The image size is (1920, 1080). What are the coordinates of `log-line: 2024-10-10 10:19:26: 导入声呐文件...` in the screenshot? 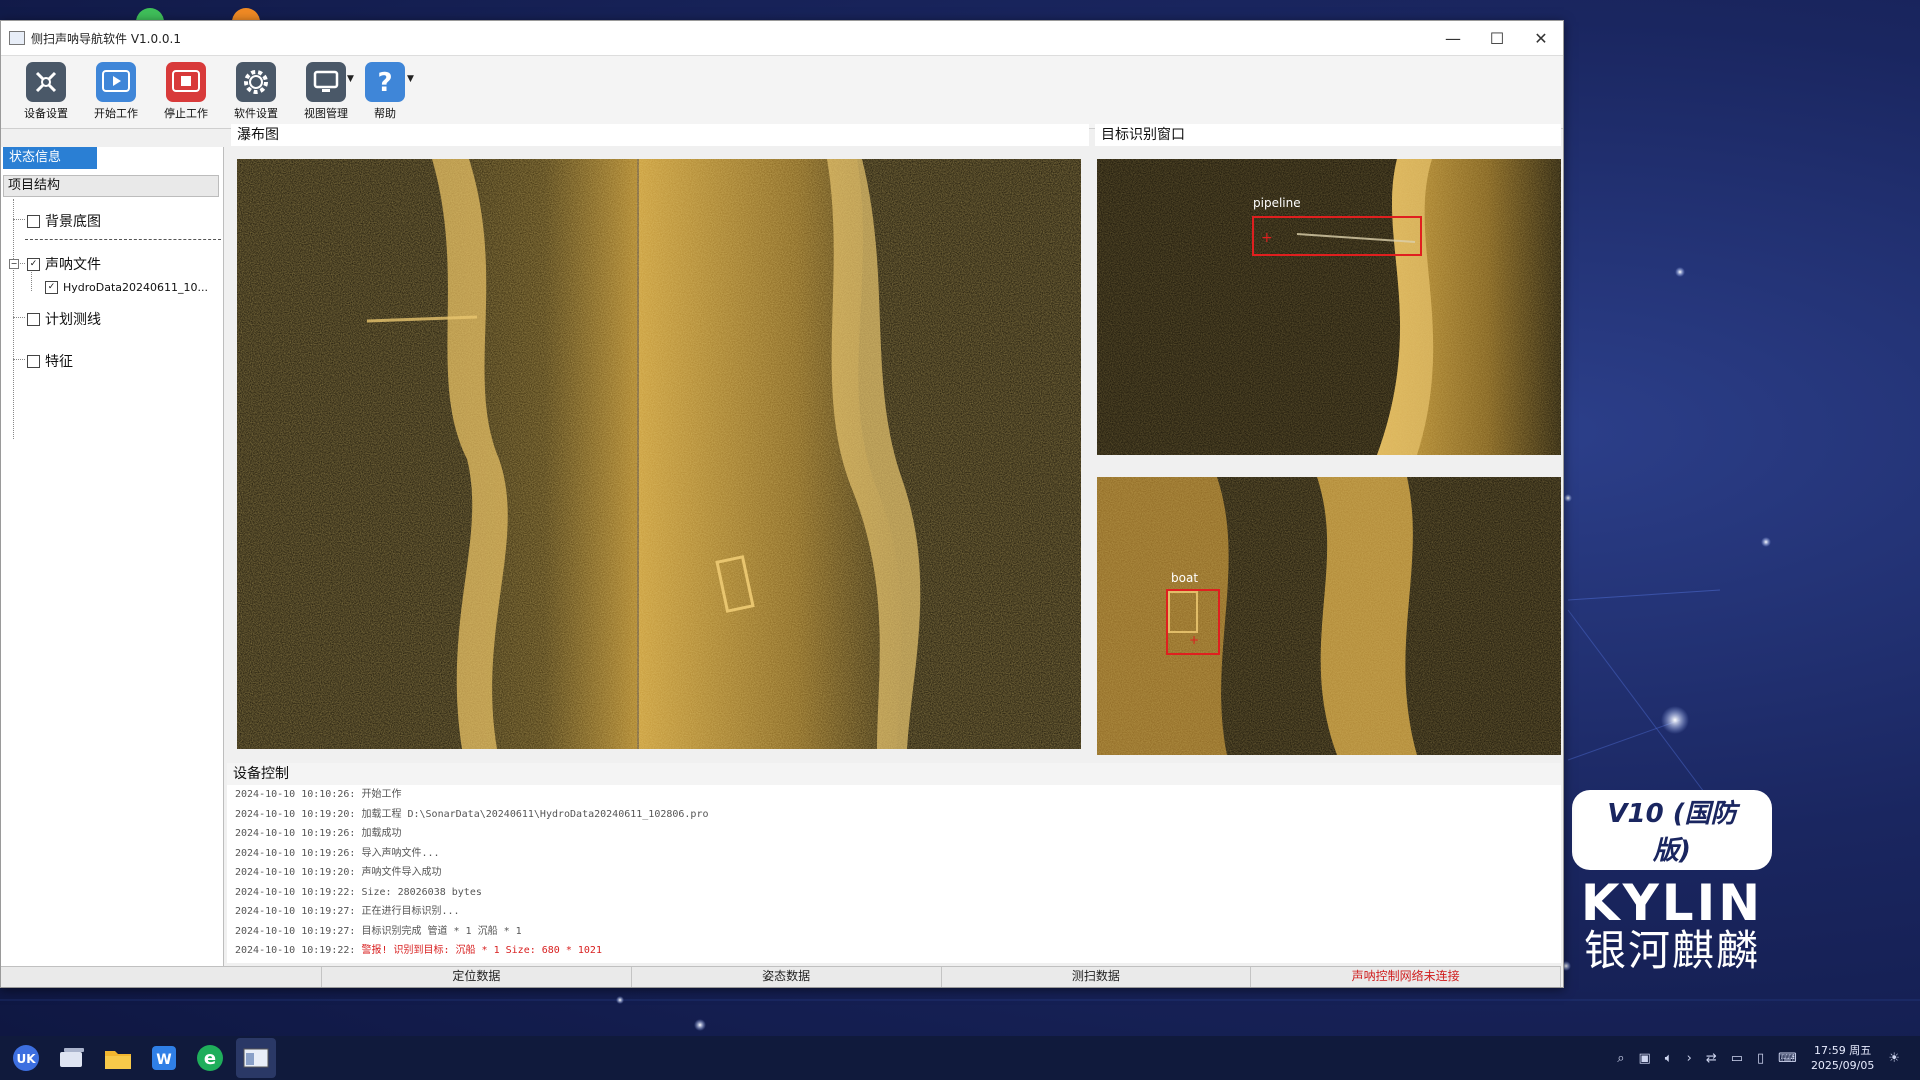 It's located at (337, 853).